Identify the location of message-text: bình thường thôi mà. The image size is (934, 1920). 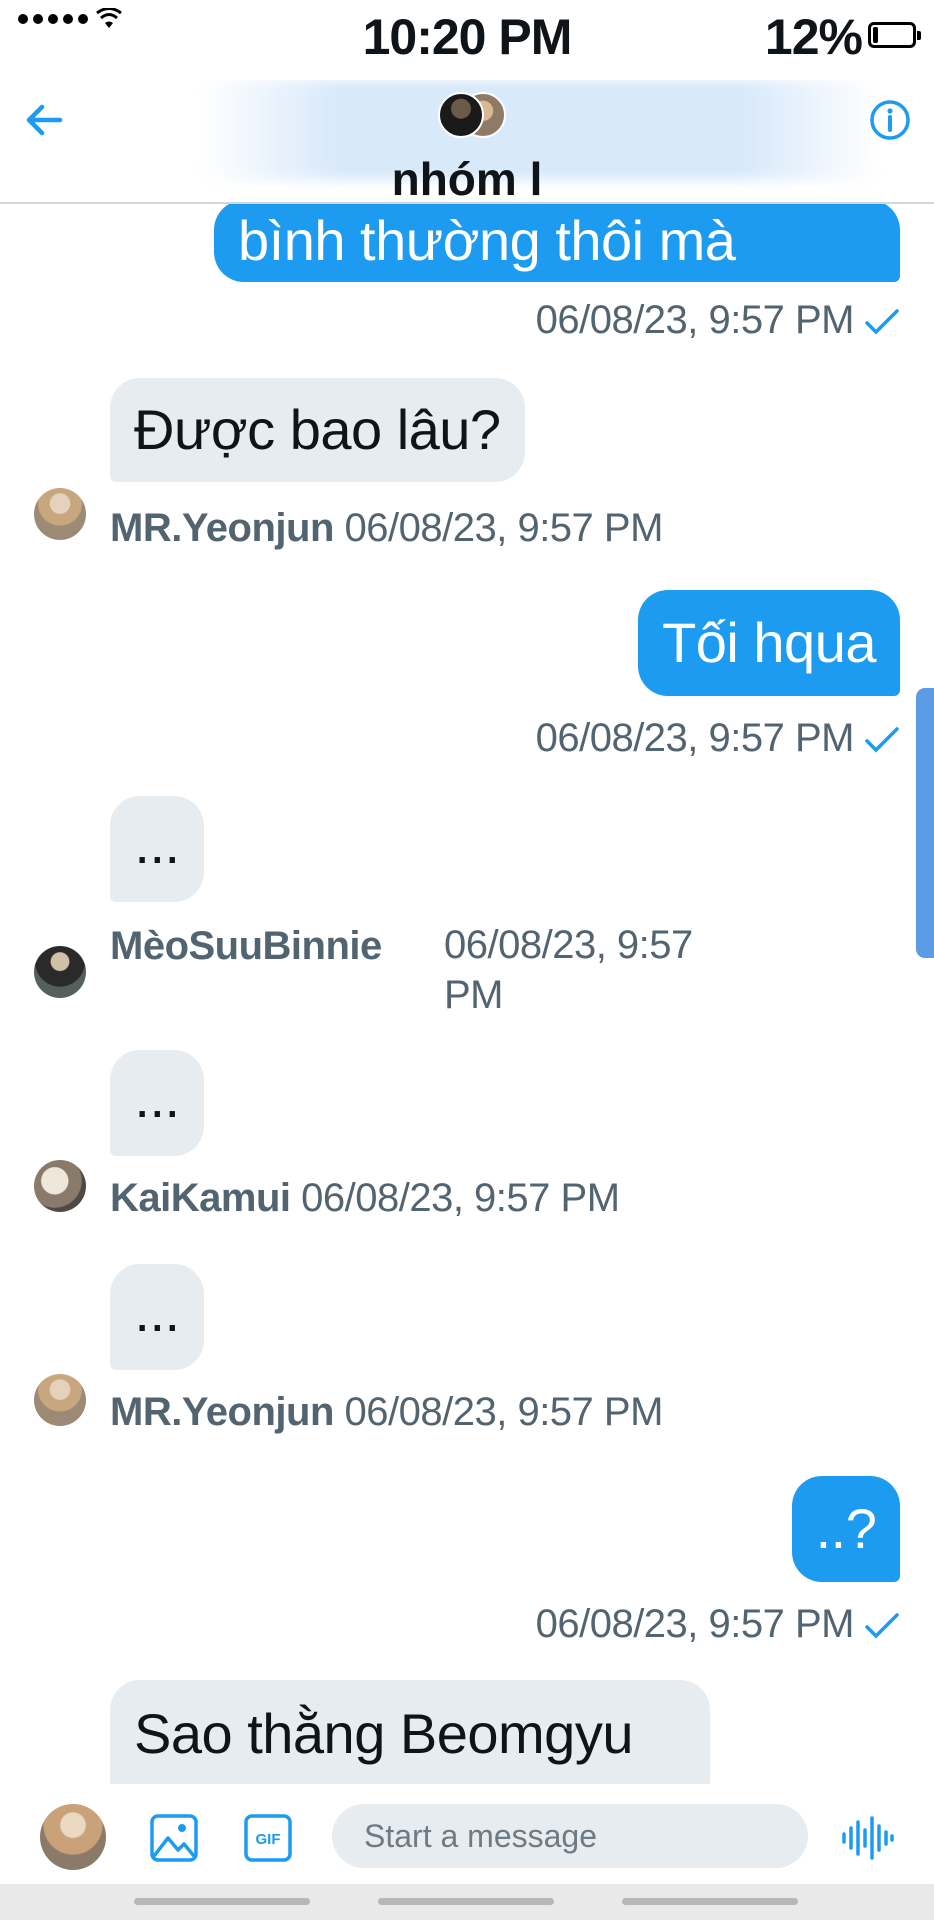
(487, 240).